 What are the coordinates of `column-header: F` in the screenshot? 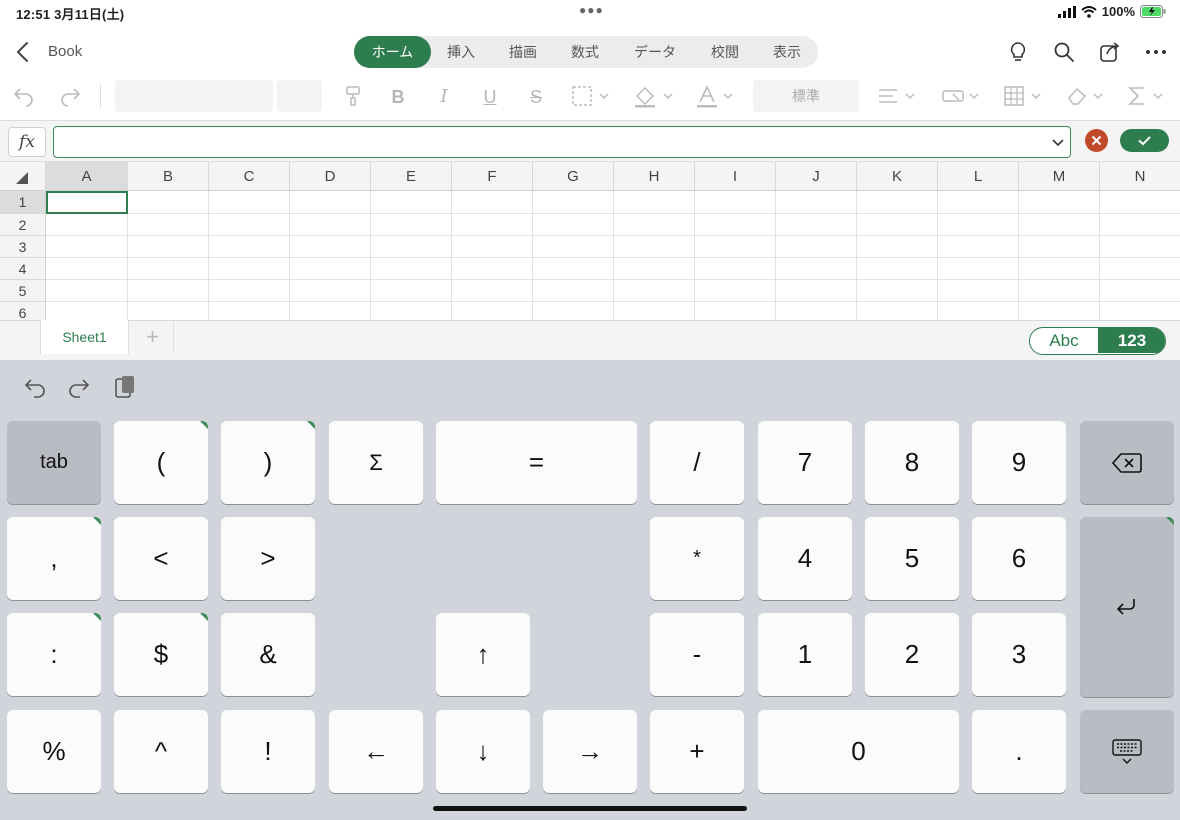 It's located at (492, 176).